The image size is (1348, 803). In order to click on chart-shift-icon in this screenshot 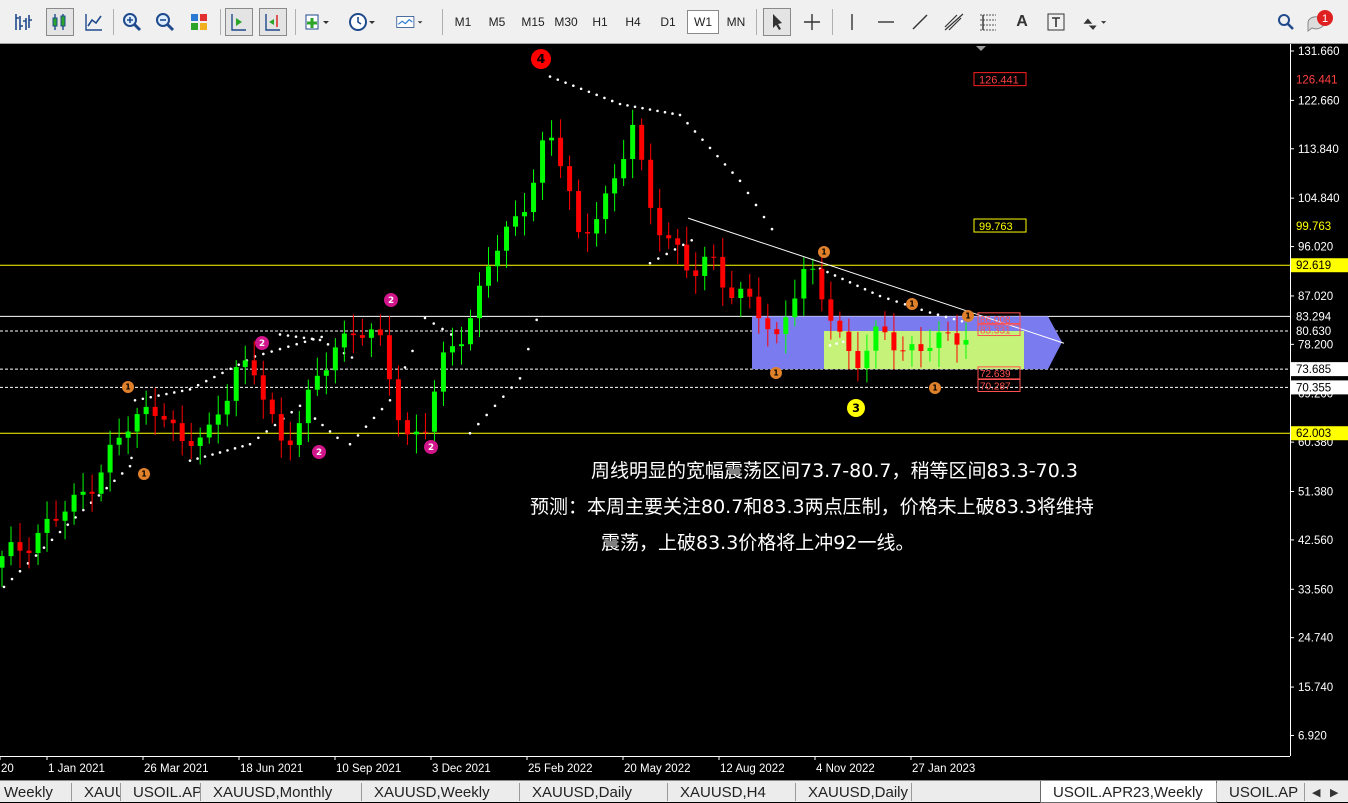, I will do `click(273, 22)`.